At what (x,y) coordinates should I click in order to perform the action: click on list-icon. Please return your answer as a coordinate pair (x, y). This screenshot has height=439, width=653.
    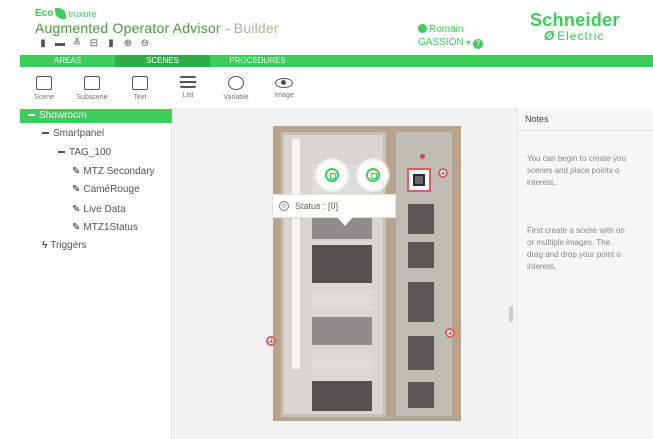
    Looking at the image, I should click on (188, 82).